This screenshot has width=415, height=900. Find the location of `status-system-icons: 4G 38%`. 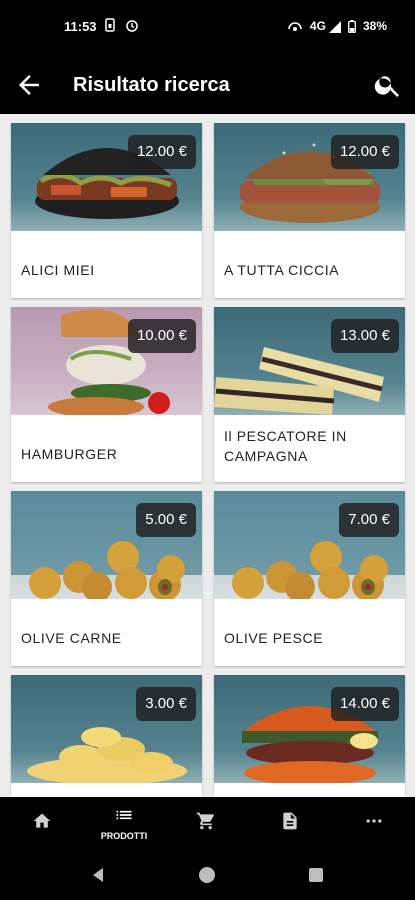

status-system-icons: 4G 38% is located at coordinates (337, 26).